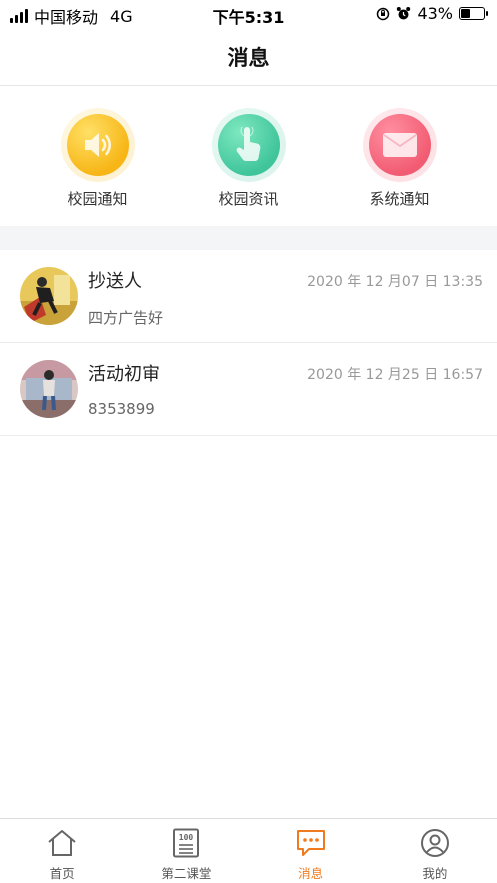 The width and height of the screenshot is (497, 883). I want to click on message-title: 活动初审, so click(124, 374).